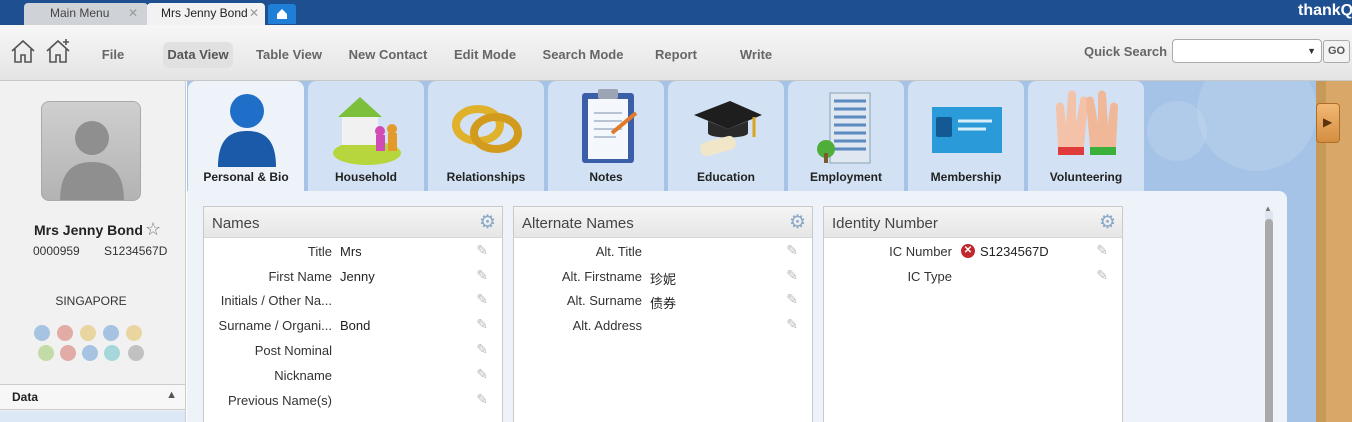 This screenshot has width=1352, height=422. What do you see at coordinates (487, 129) in the screenshot?
I see `rings-icon` at bounding box center [487, 129].